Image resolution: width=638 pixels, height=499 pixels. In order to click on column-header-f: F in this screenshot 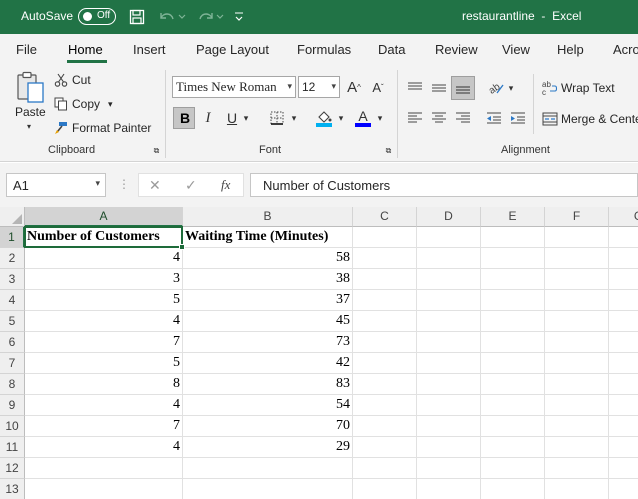, I will do `click(577, 217)`.